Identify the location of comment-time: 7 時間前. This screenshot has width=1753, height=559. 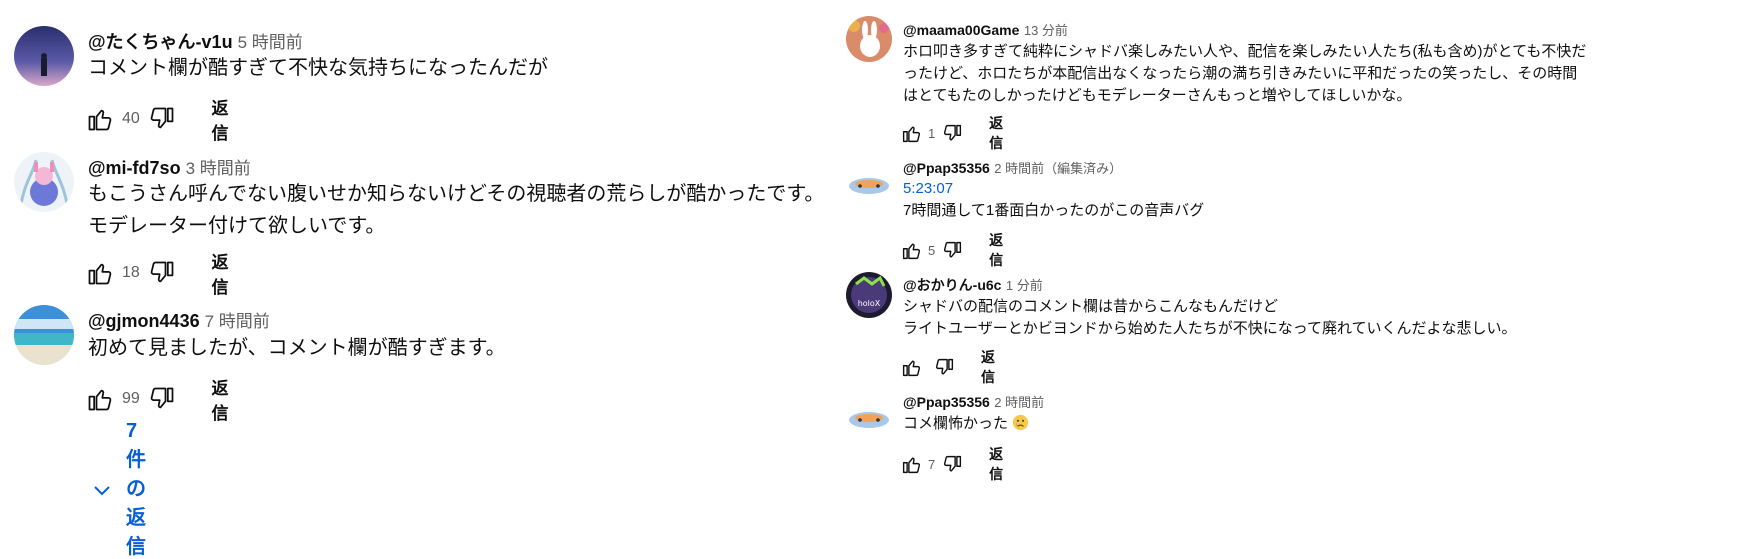
(237, 321).